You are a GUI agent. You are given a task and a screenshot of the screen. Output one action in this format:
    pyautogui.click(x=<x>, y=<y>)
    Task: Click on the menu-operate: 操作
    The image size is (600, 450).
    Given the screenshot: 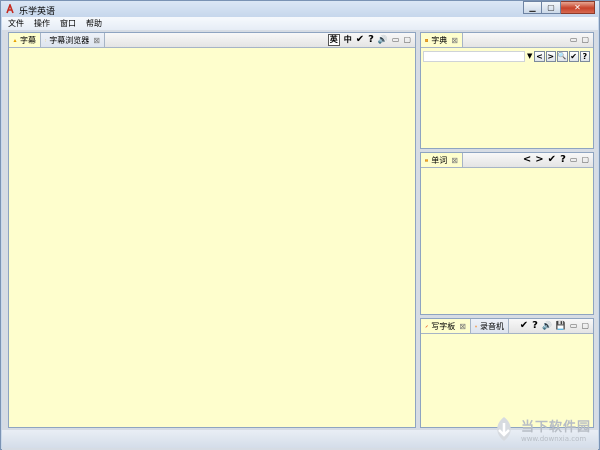 What is the action you would take?
    pyautogui.click(x=41, y=23)
    